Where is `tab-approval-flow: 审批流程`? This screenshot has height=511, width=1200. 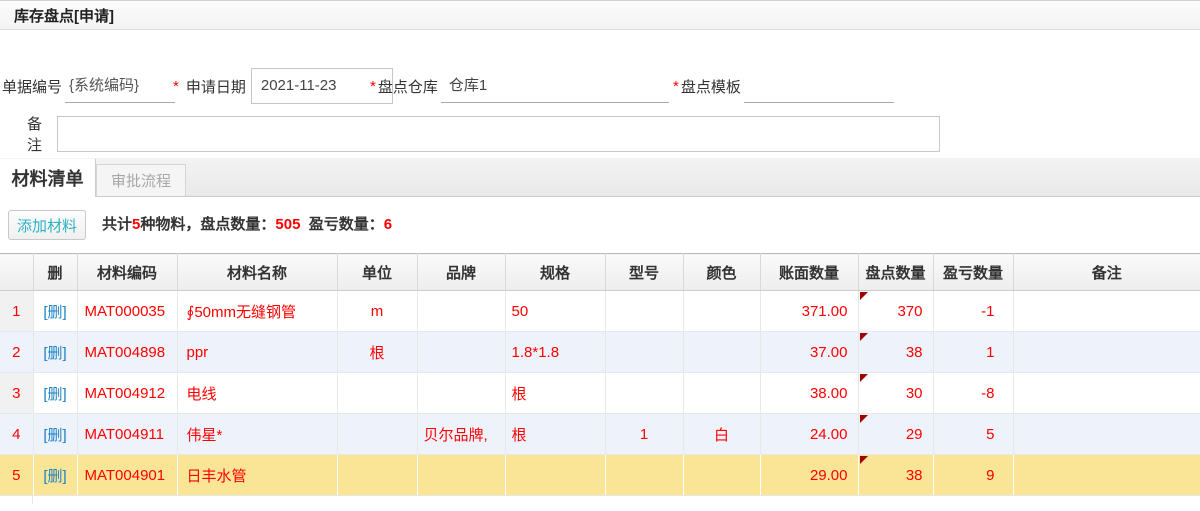
tab-approval-flow: 审批流程 is located at coordinates (141, 180).